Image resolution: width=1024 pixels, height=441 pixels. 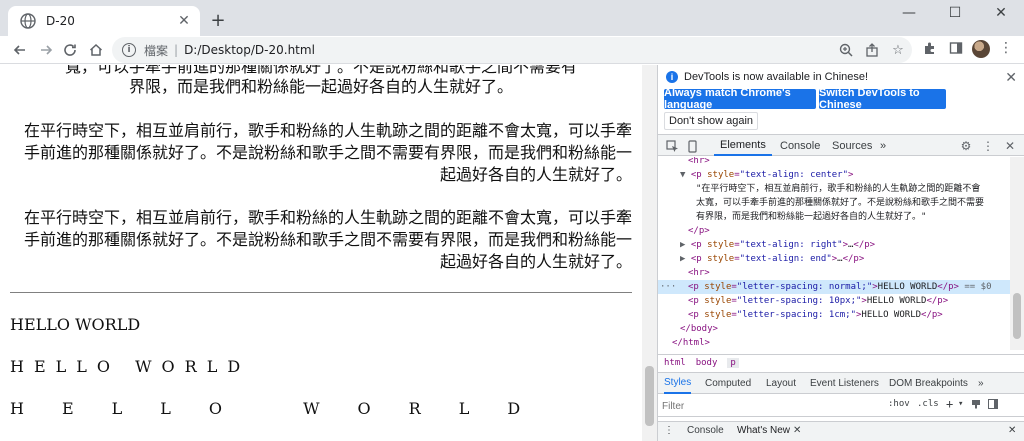 I want to click on more-dots-icon: ···, so click(x=668, y=287).